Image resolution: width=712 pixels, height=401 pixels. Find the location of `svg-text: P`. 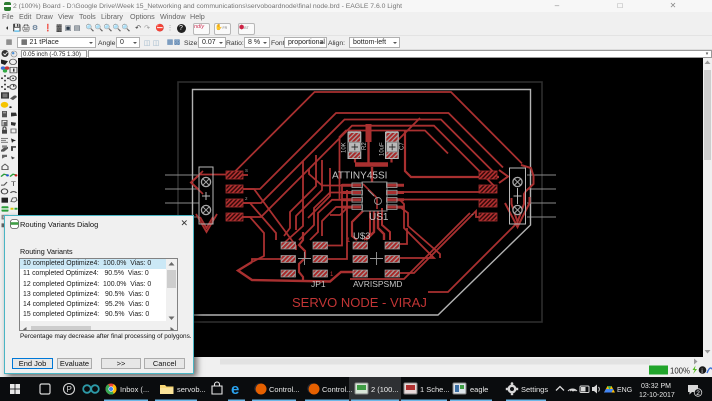

svg-text: P is located at coordinates (69, 389).